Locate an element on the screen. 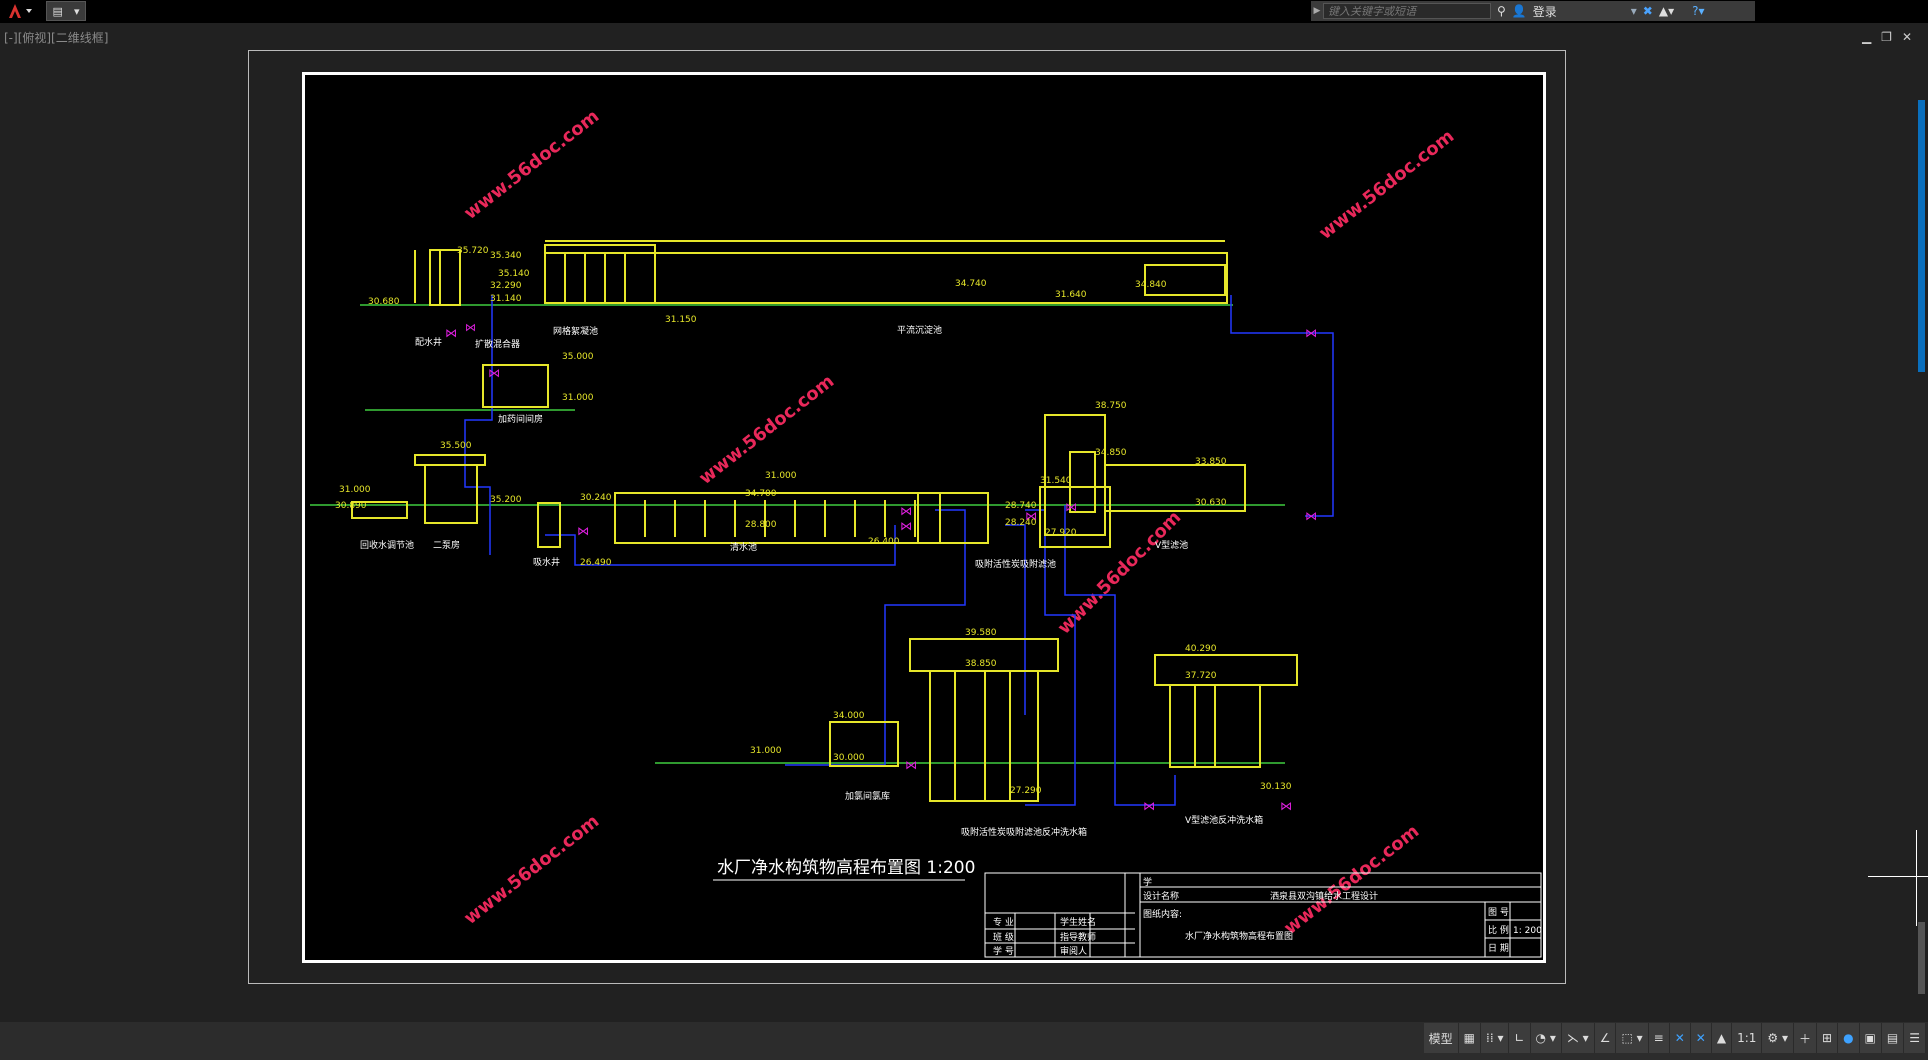 The width and height of the screenshot is (1928, 1060). svg-text: 日 期 is located at coordinates (1498, 948).